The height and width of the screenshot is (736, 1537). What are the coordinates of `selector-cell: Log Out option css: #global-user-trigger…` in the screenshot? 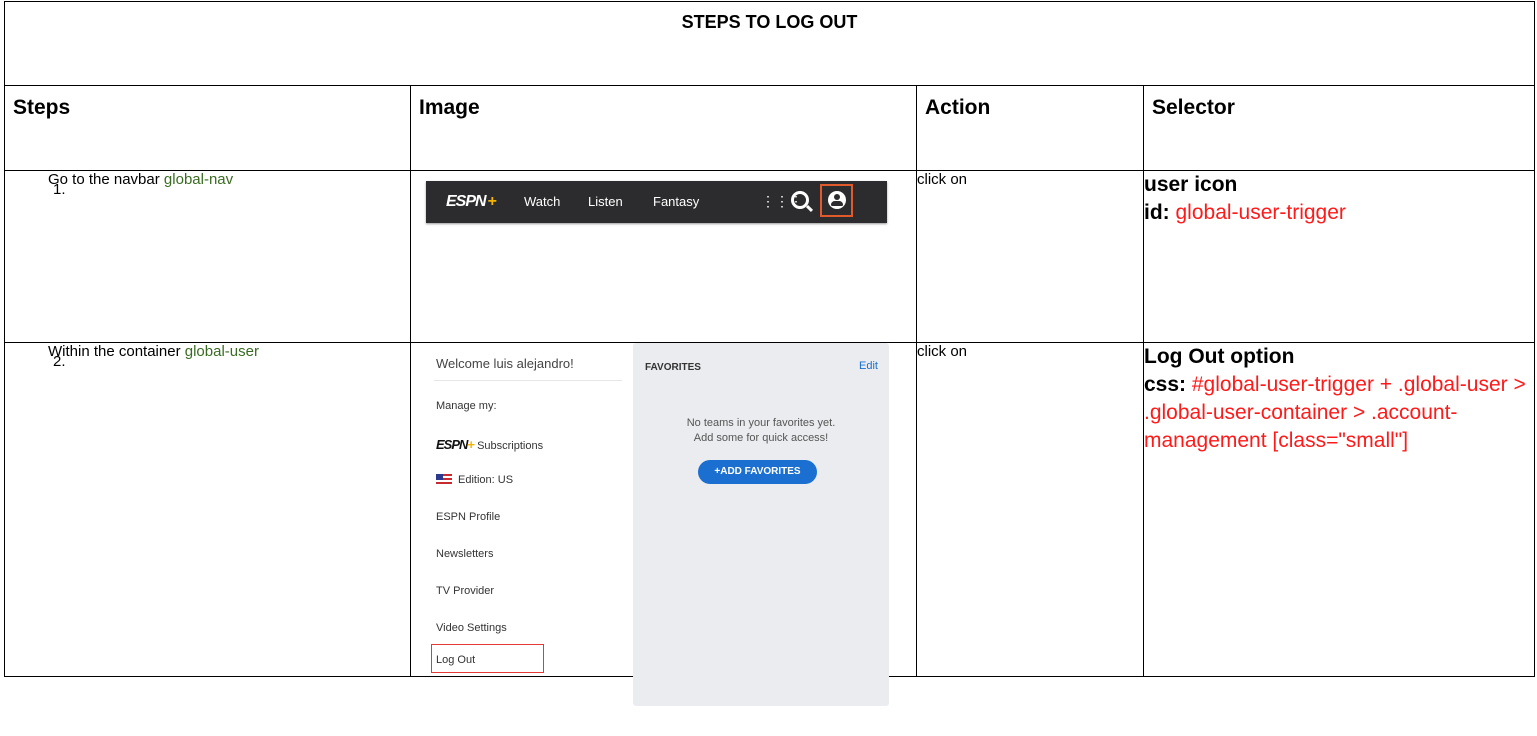 It's located at (1339, 509).